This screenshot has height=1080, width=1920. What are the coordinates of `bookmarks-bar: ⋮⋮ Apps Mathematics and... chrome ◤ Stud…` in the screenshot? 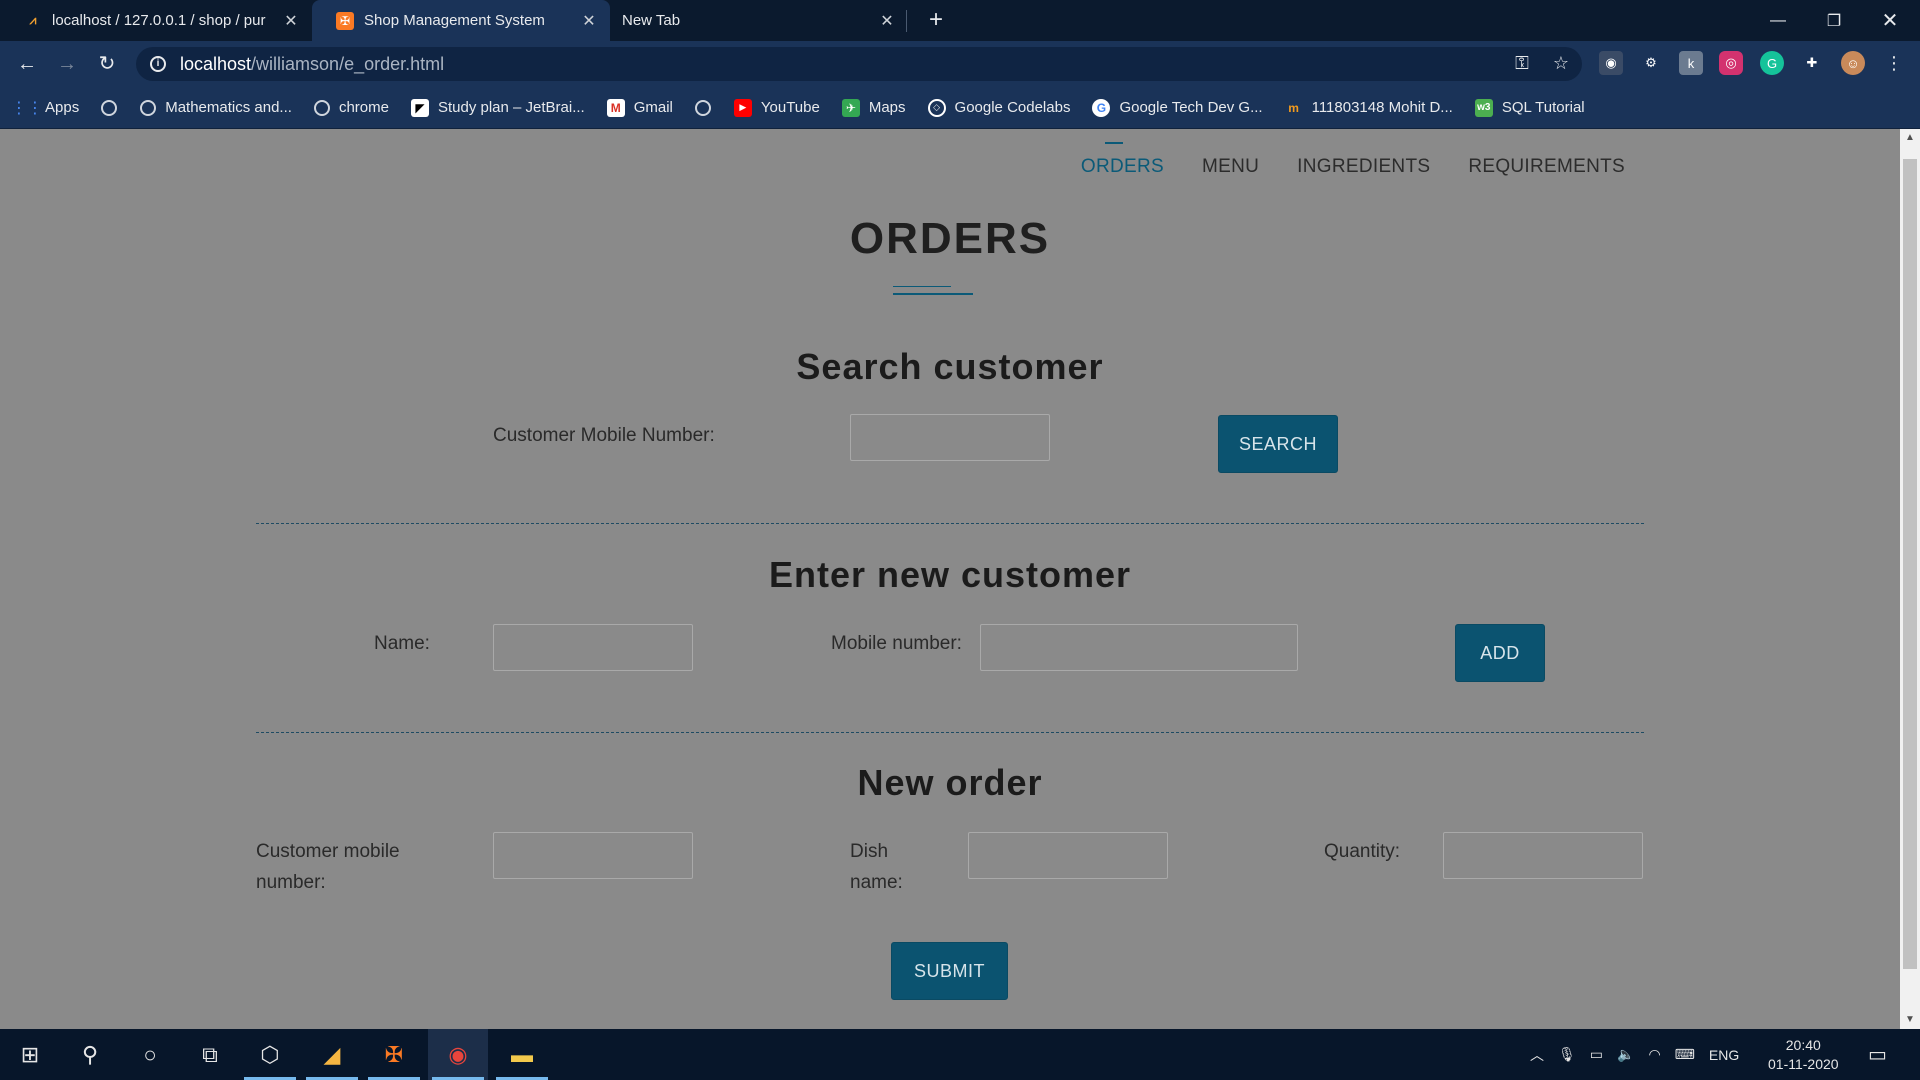 It's located at (960, 108).